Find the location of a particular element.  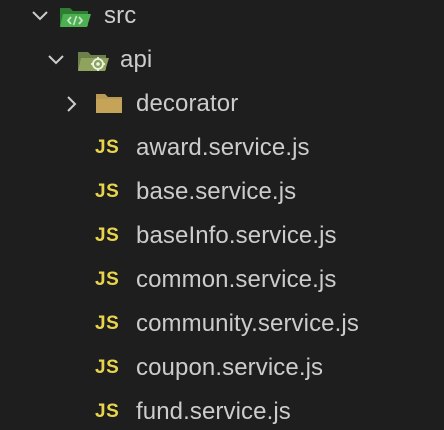

tree-item-file: JS coupon.service.js is located at coordinates (222, 368).